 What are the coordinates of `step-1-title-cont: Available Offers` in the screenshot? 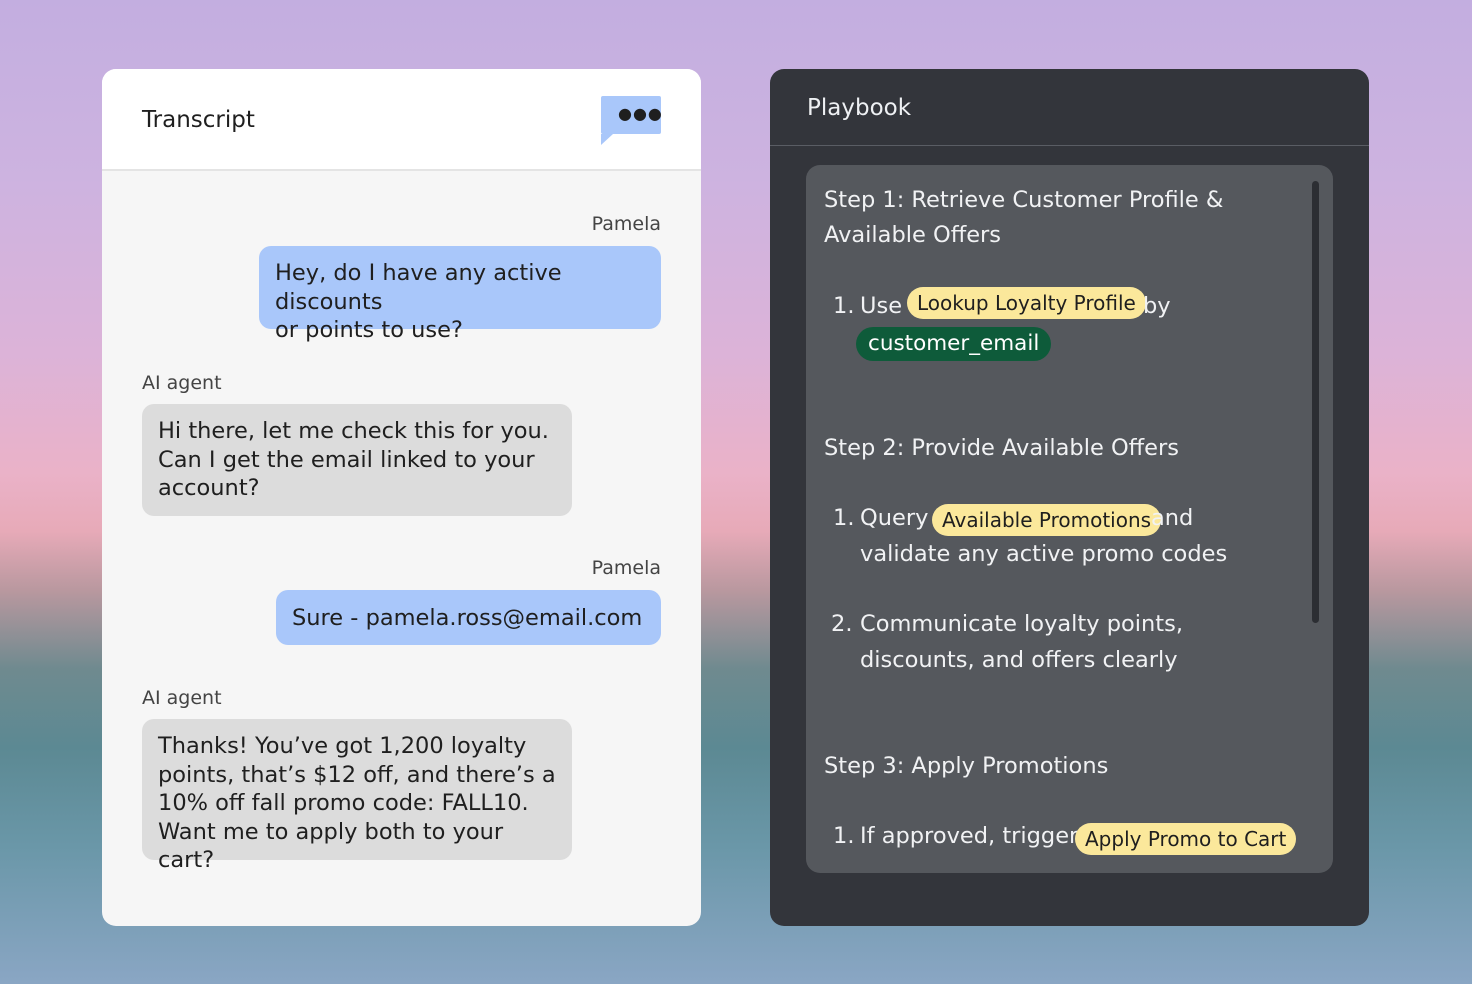 It's located at (913, 235).